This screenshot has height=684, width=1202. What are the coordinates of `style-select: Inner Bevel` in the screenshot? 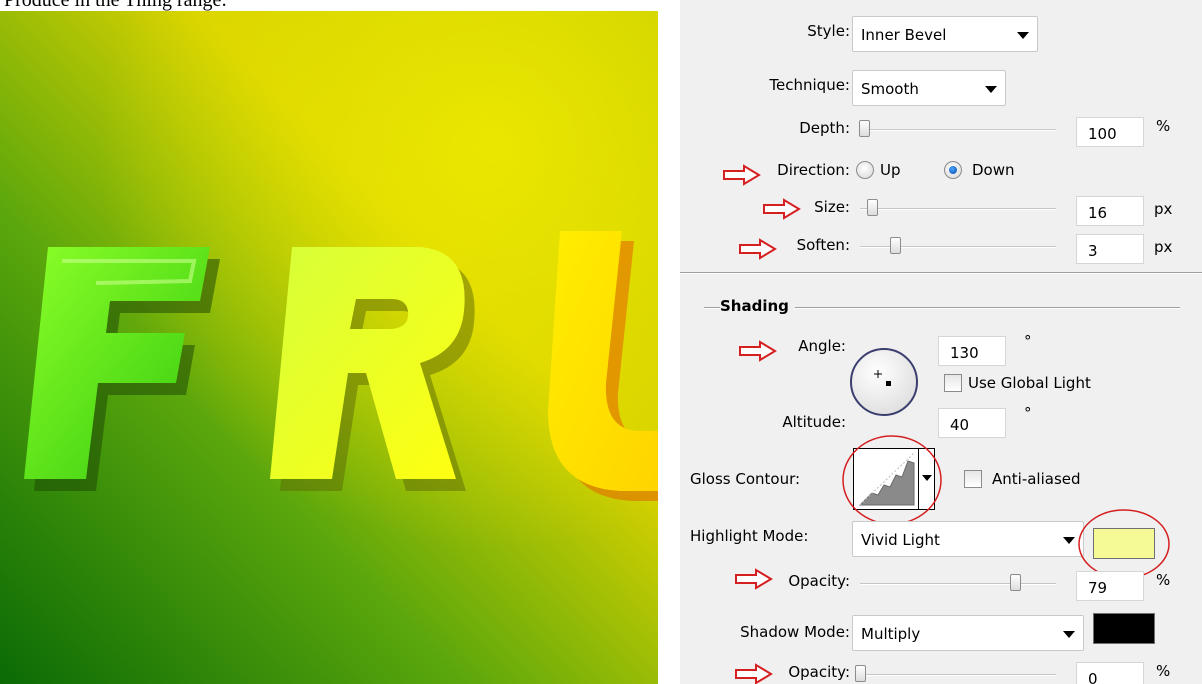 It's located at (945, 34).